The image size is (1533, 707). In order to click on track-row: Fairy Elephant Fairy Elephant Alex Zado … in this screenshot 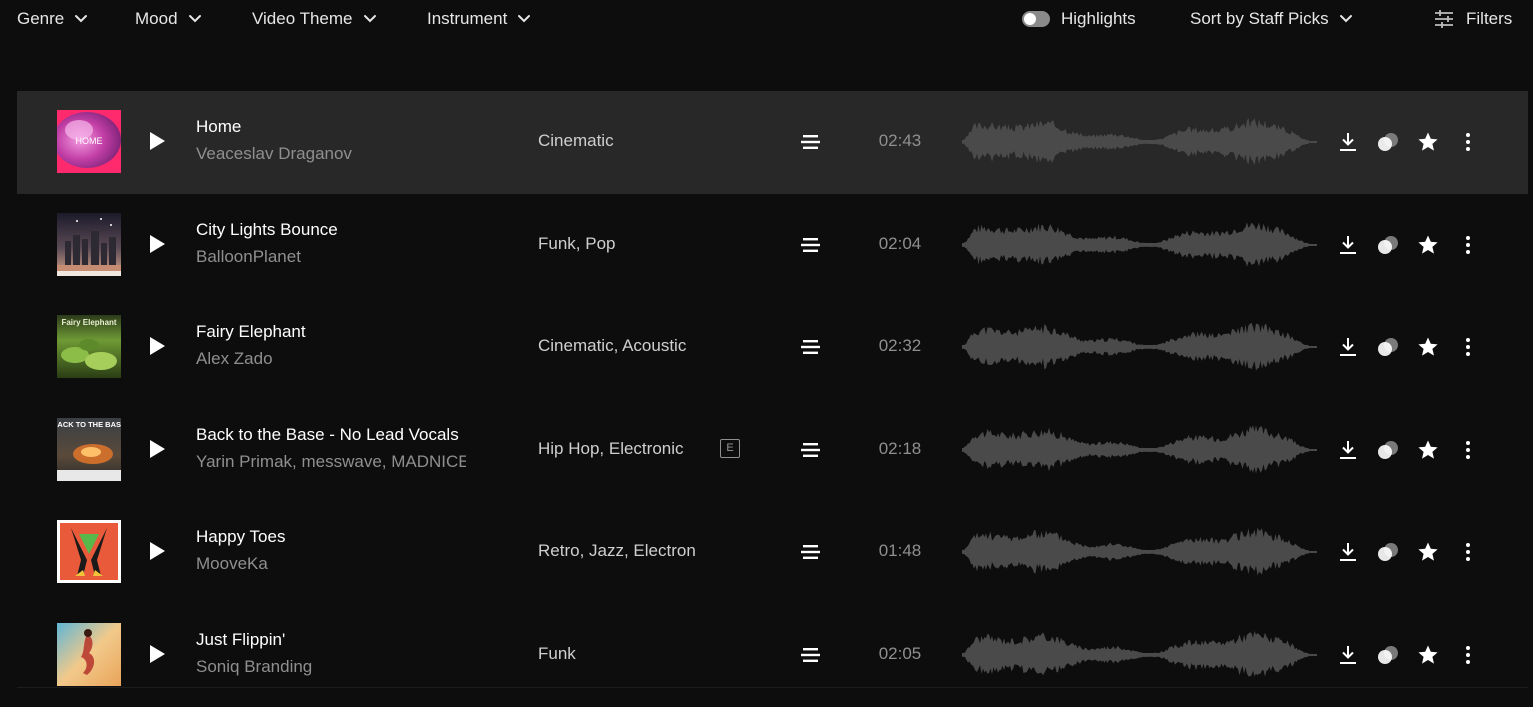, I will do `click(772, 347)`.